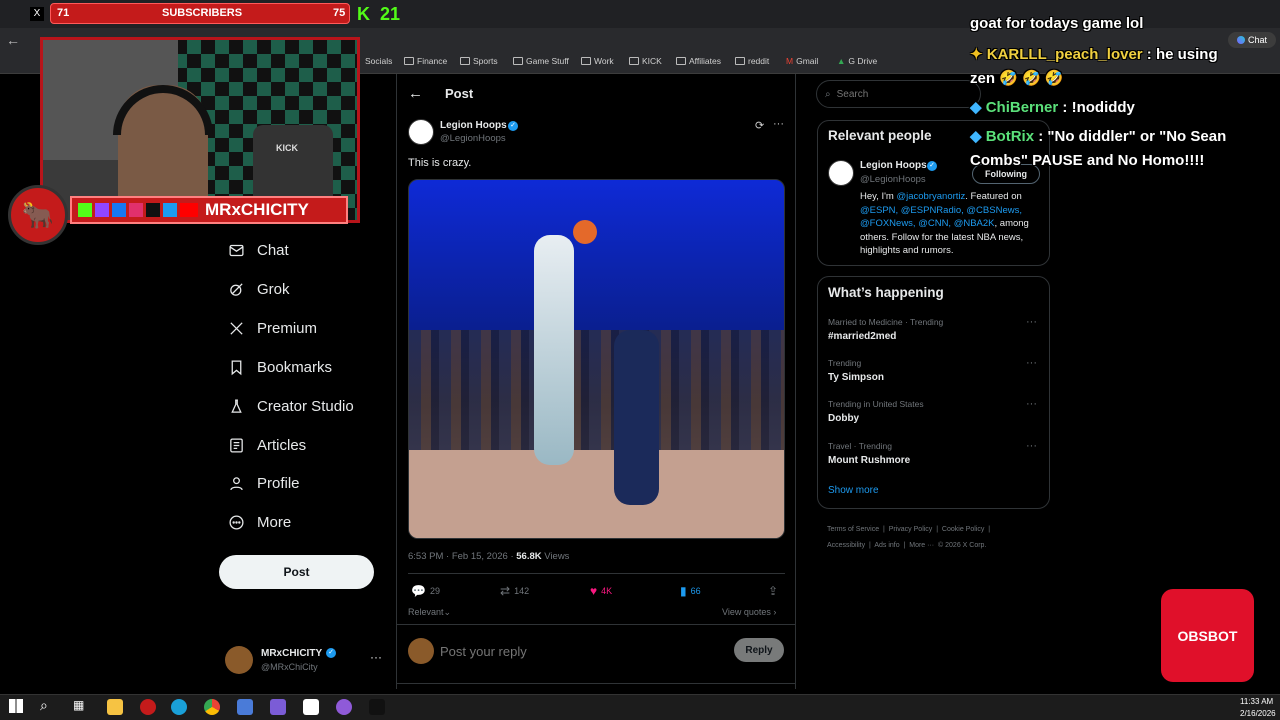  Describe the element at coordinates (44, 705) in the screenshot. I see `search-taskbar-icon: ⌕` at that location.